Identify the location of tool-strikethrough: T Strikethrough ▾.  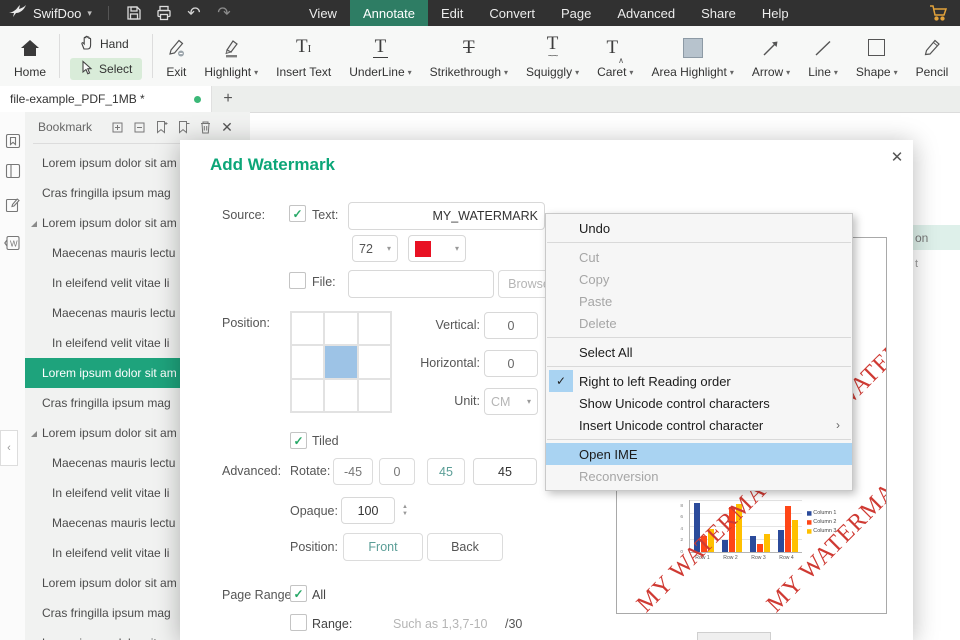
(469, 56).